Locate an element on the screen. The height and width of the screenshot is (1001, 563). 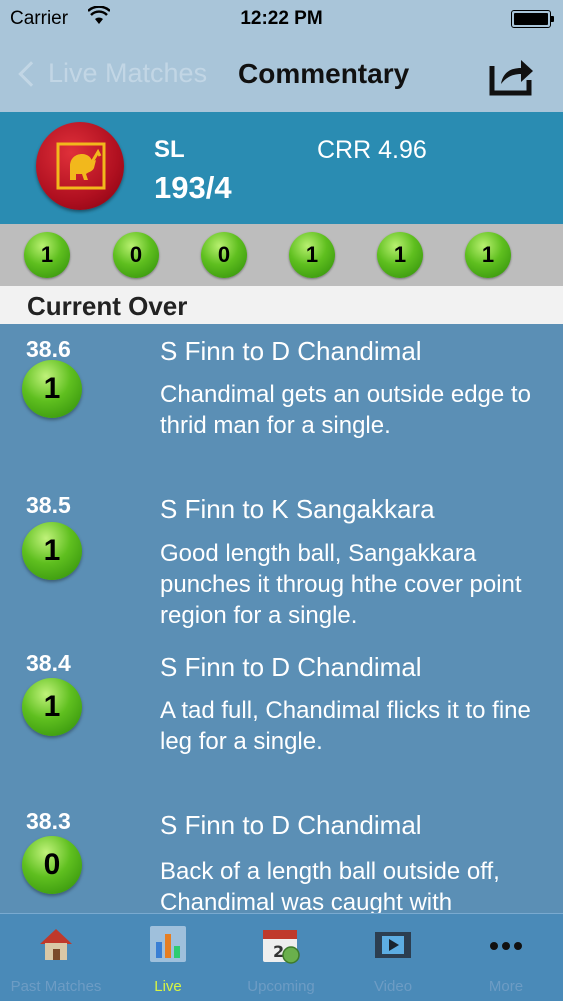
tab-label: More is located at coordinates (506, 986).